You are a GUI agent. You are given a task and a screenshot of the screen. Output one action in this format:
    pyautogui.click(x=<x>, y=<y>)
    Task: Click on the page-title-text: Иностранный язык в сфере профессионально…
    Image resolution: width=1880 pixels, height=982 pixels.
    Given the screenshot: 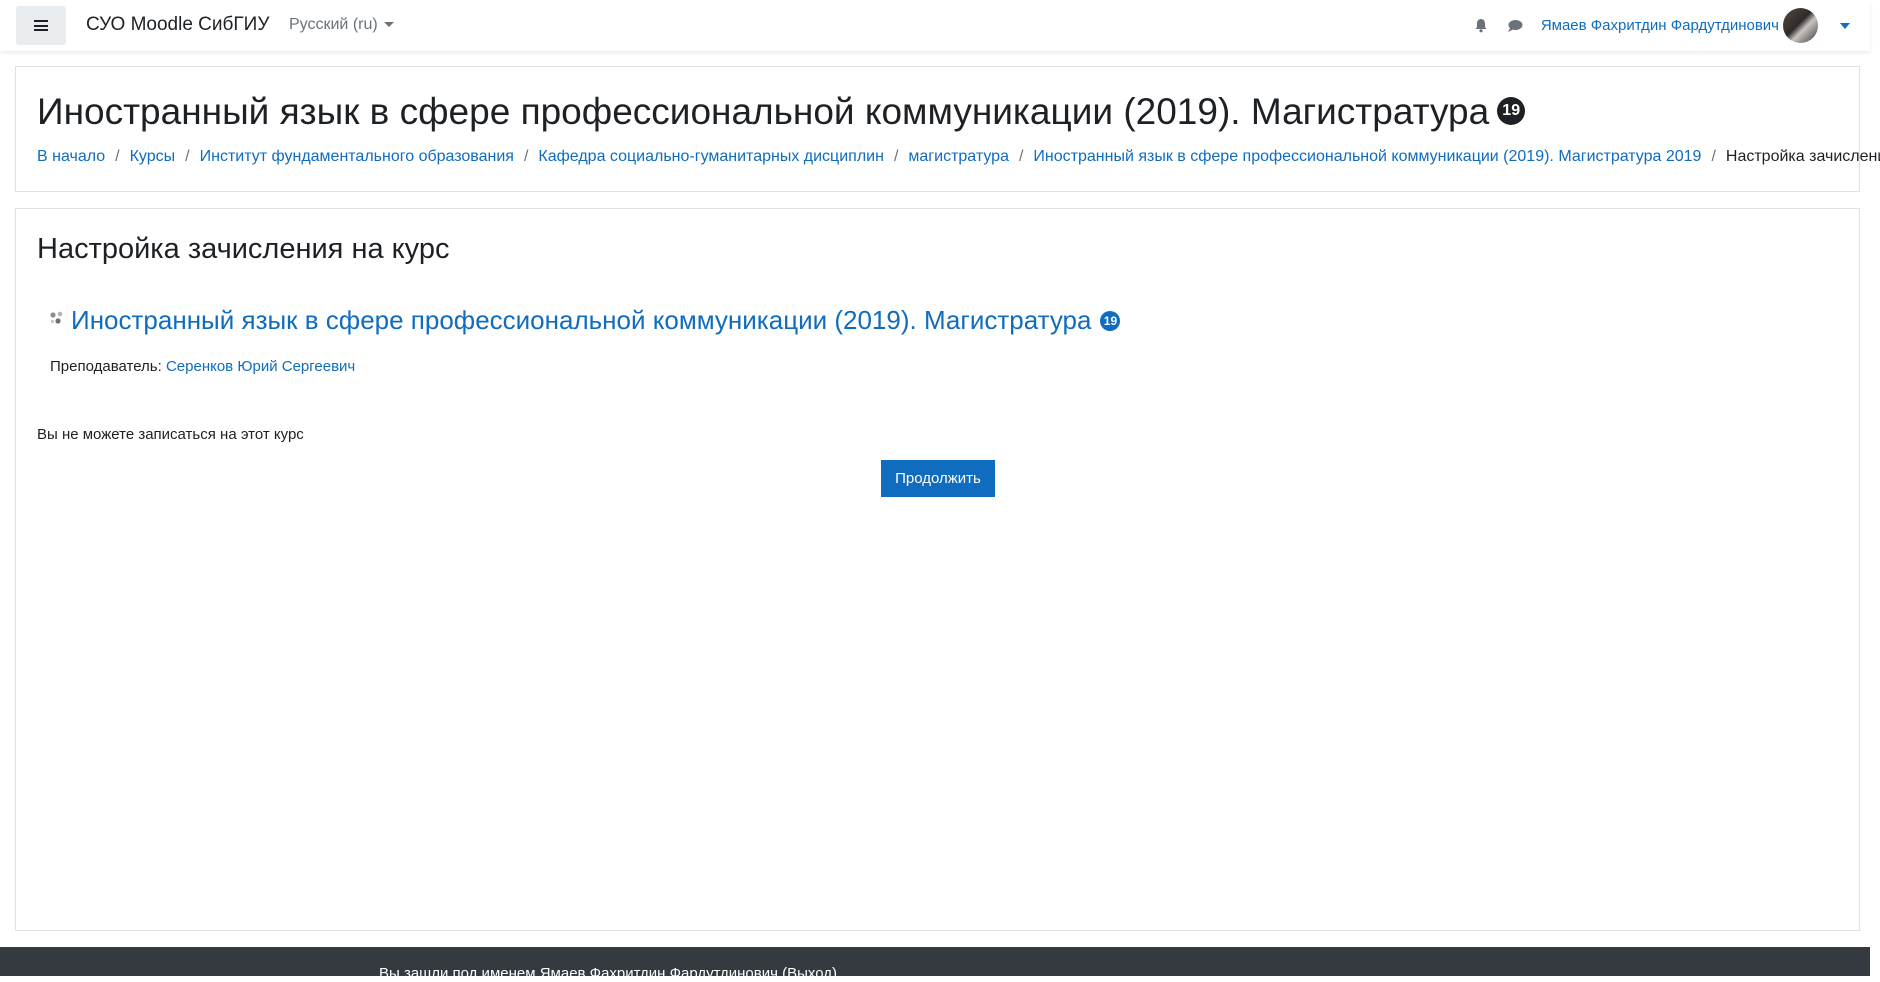 What is the action you would take?
    pyautogui.click(x=763, y=111)
    